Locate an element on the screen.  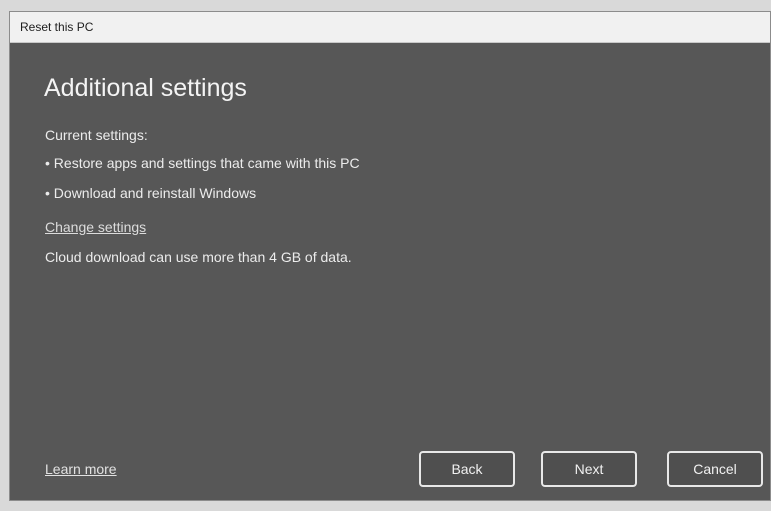
window-title: Reset this PC is located at coordinates (57, 27).